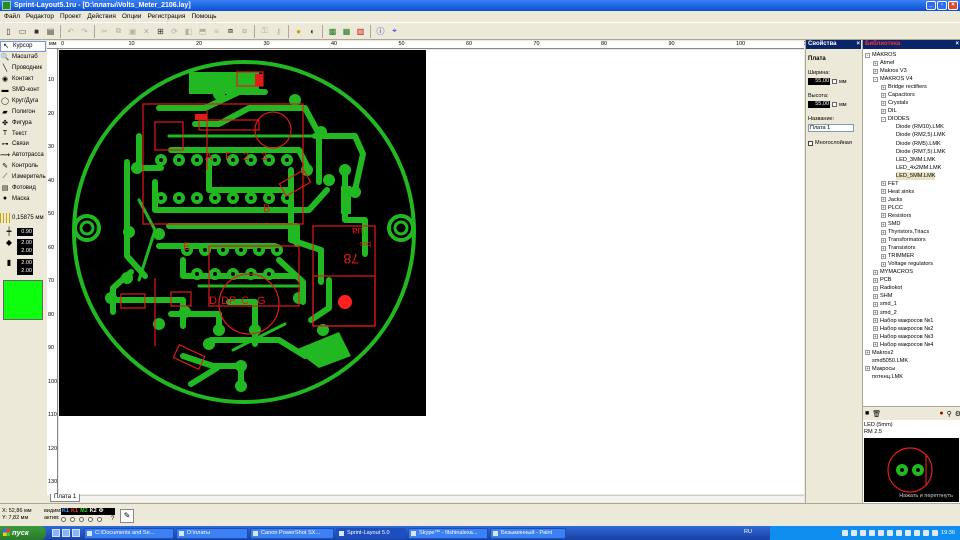 This screenshot has height=540, width=960. I want to click on library-item: - DIODES, so click(911, 119).